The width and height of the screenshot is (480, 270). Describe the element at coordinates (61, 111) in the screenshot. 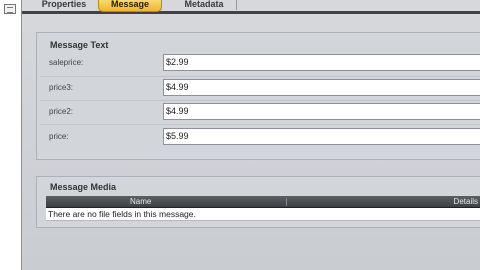

I see `field-label-price2: price2:` at that location.